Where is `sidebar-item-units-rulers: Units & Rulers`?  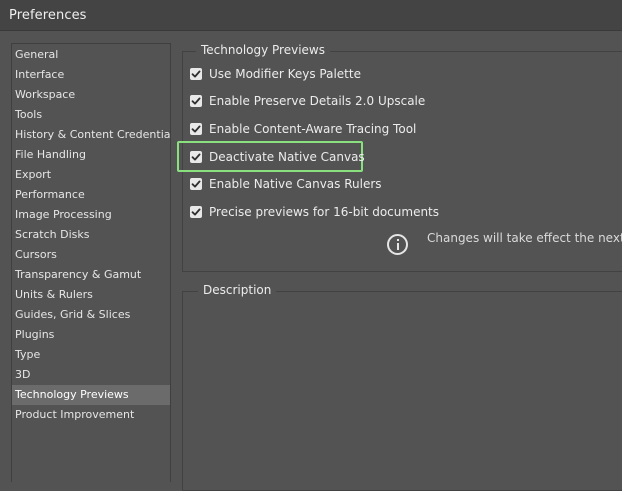
sidebar-item-units-rulers: Units & Rulers is located at coordinates (91, 295).